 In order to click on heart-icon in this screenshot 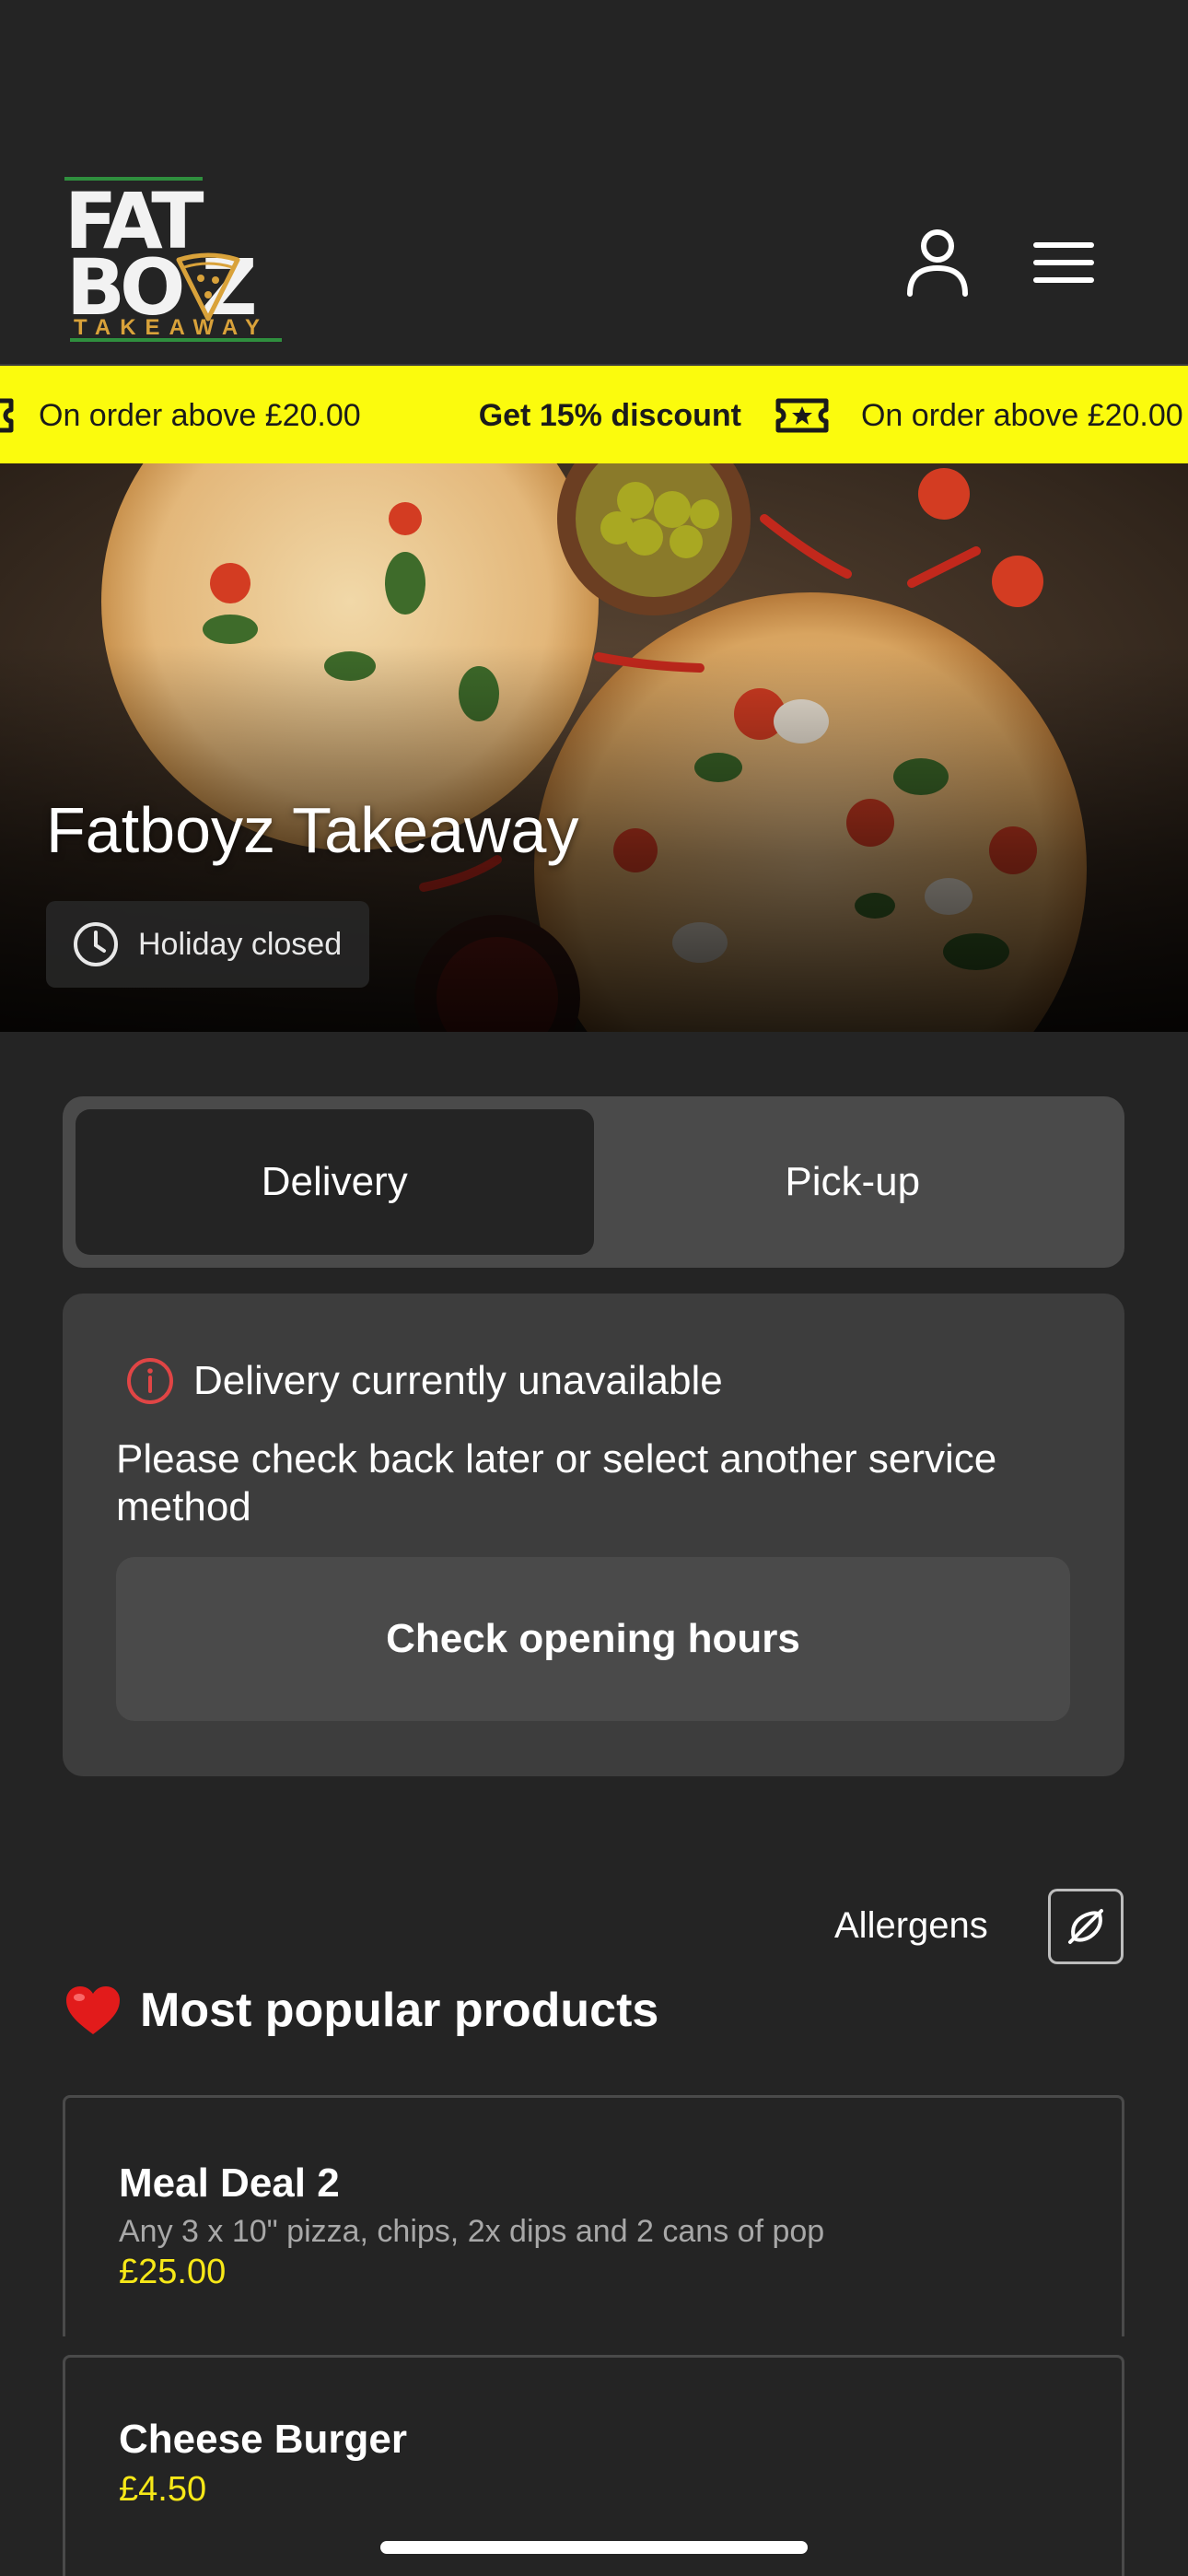, I will do `click(93, 2010)`.